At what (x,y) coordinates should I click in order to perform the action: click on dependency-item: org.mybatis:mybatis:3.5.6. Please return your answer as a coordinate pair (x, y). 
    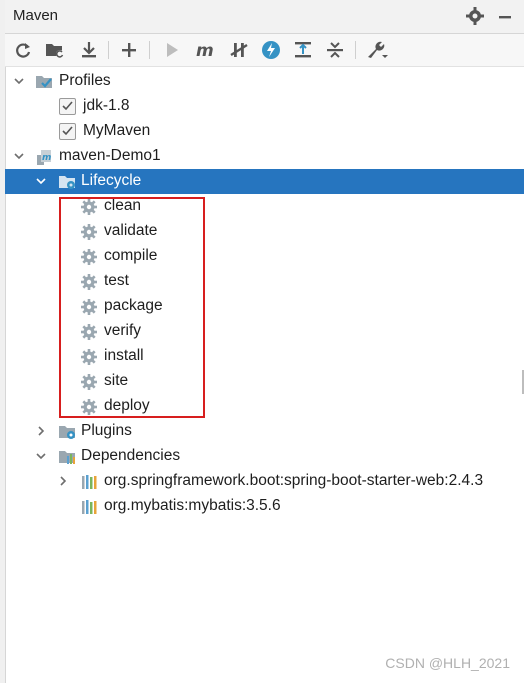
    Looking at the image, I should click on (264, 506).